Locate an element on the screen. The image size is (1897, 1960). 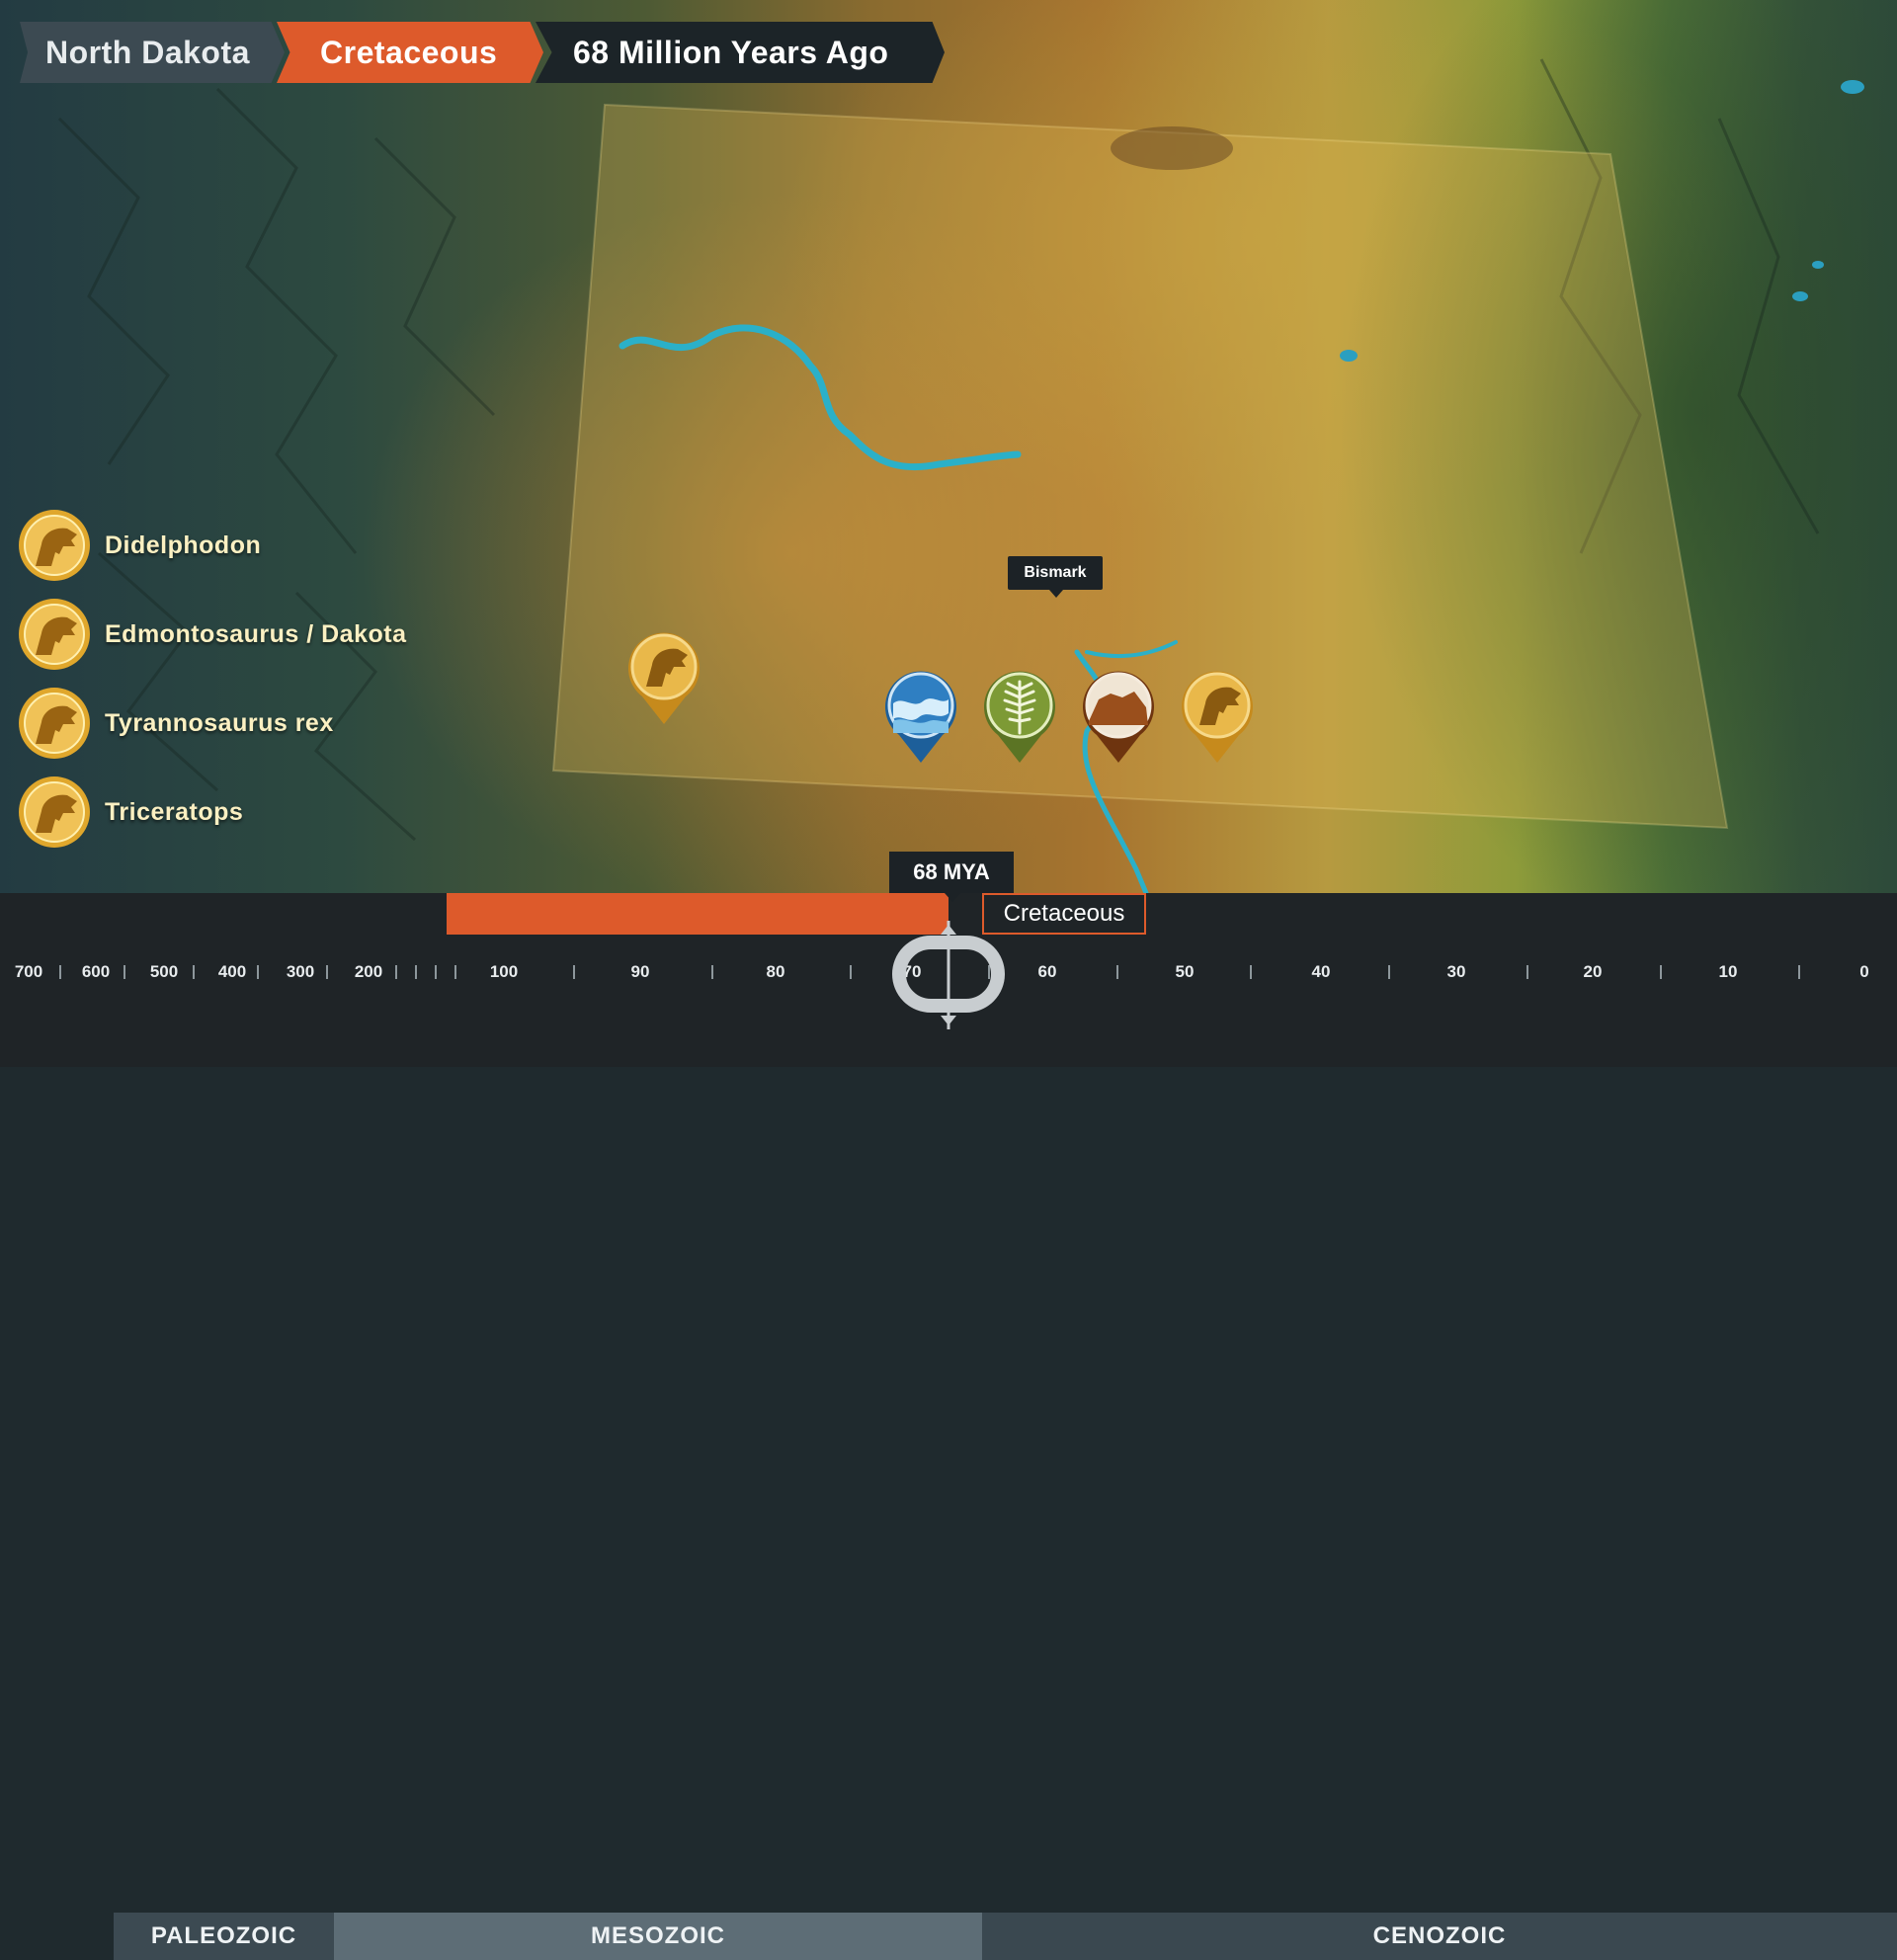
tick-label: 90 is located at coordinates (640, 971).